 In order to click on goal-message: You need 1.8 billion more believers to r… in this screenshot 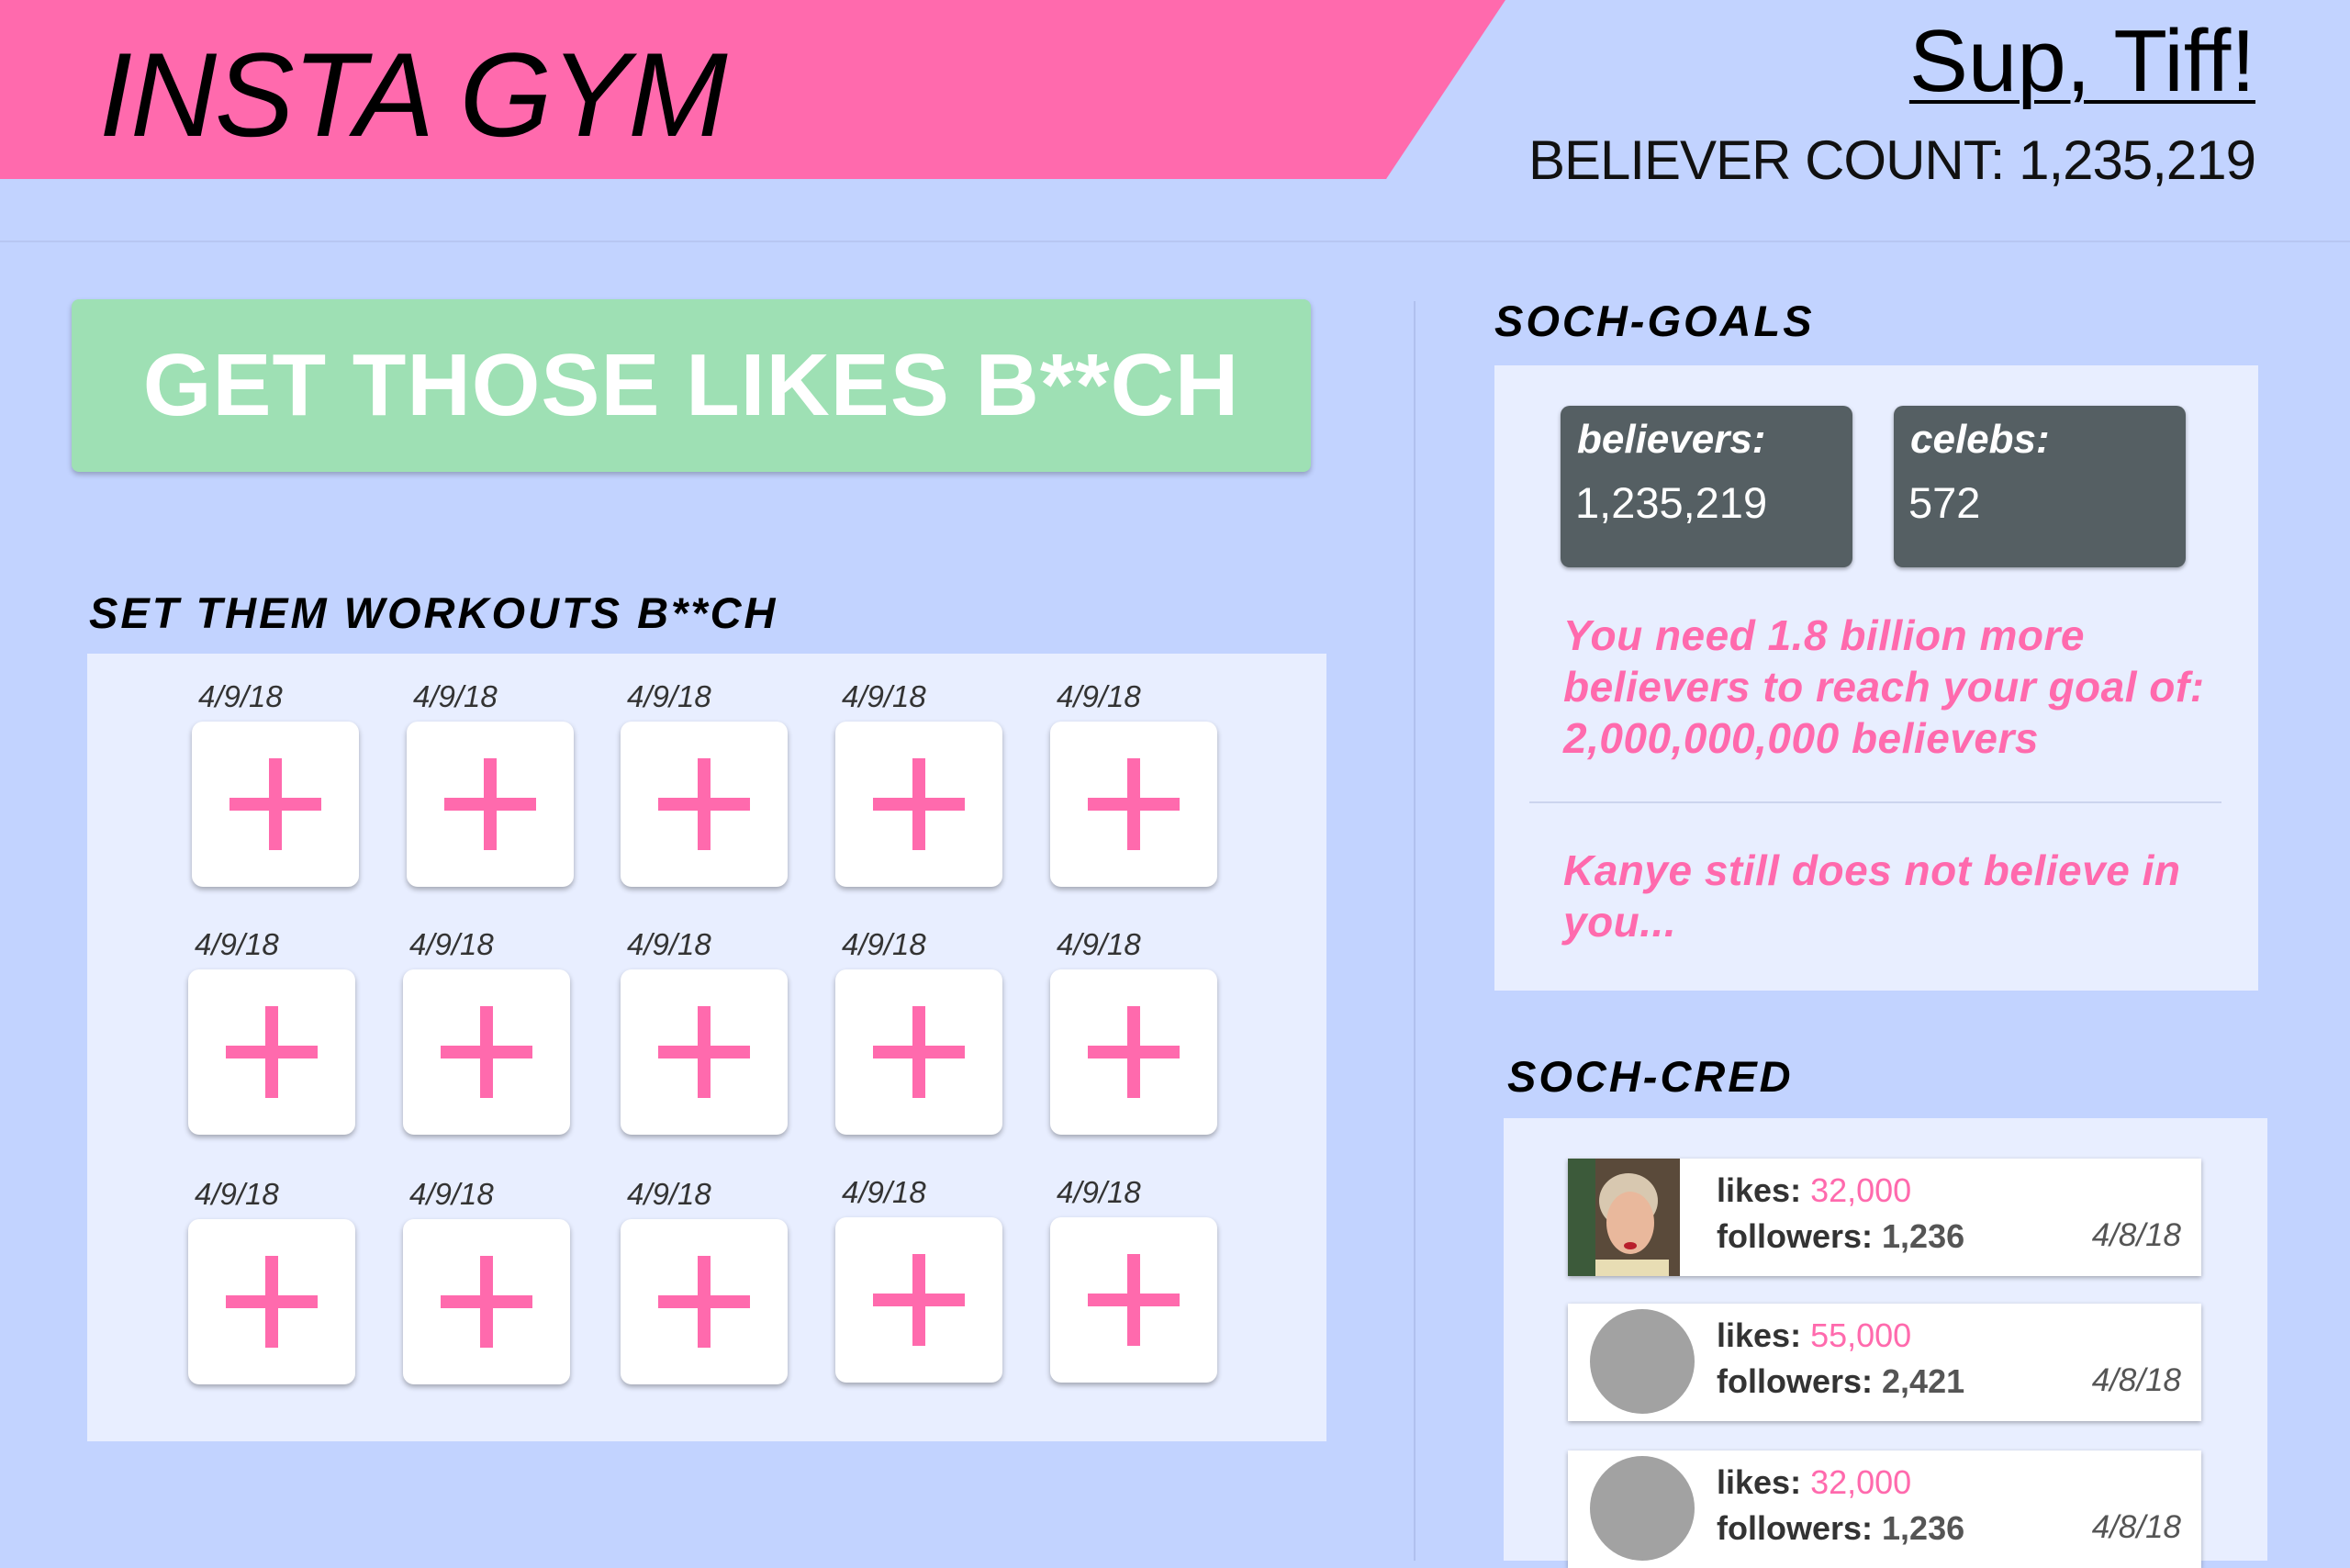, I will do `click(1884, 686)`.